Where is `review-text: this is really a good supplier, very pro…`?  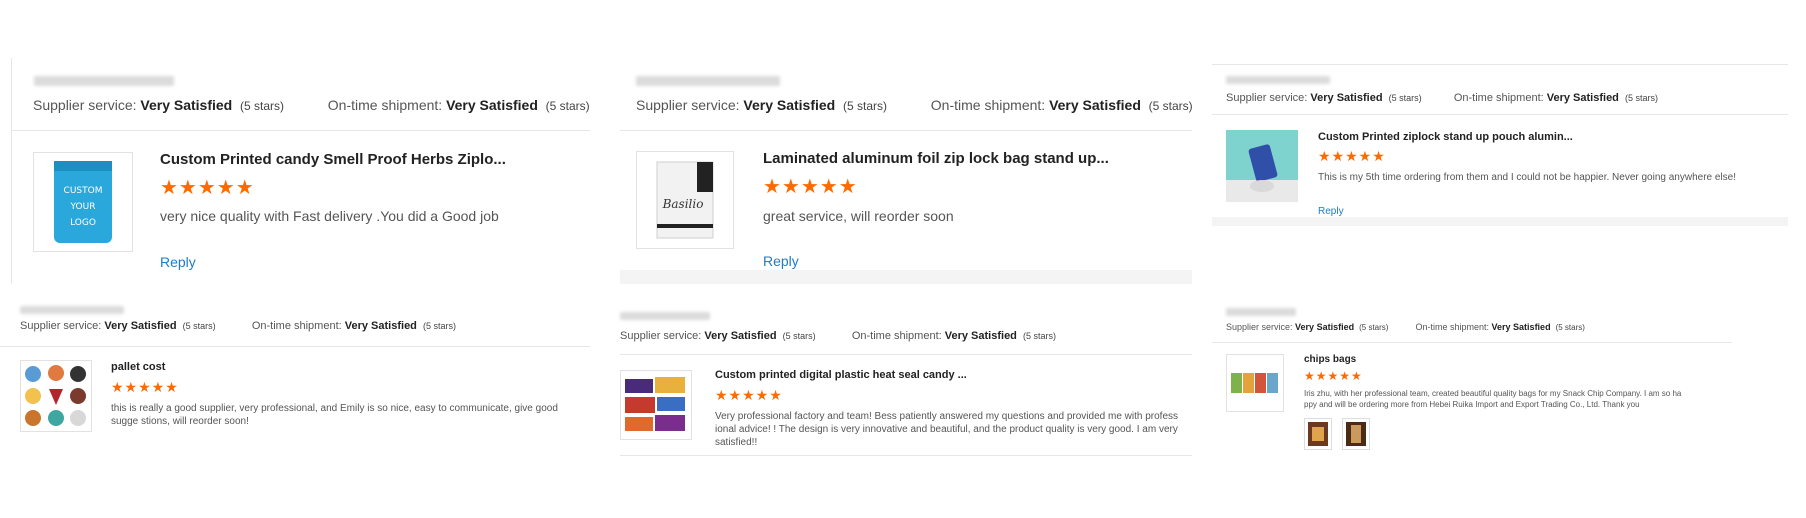 review-text: this is really a good supplier, very pro… is located at coordinates (334, 415).